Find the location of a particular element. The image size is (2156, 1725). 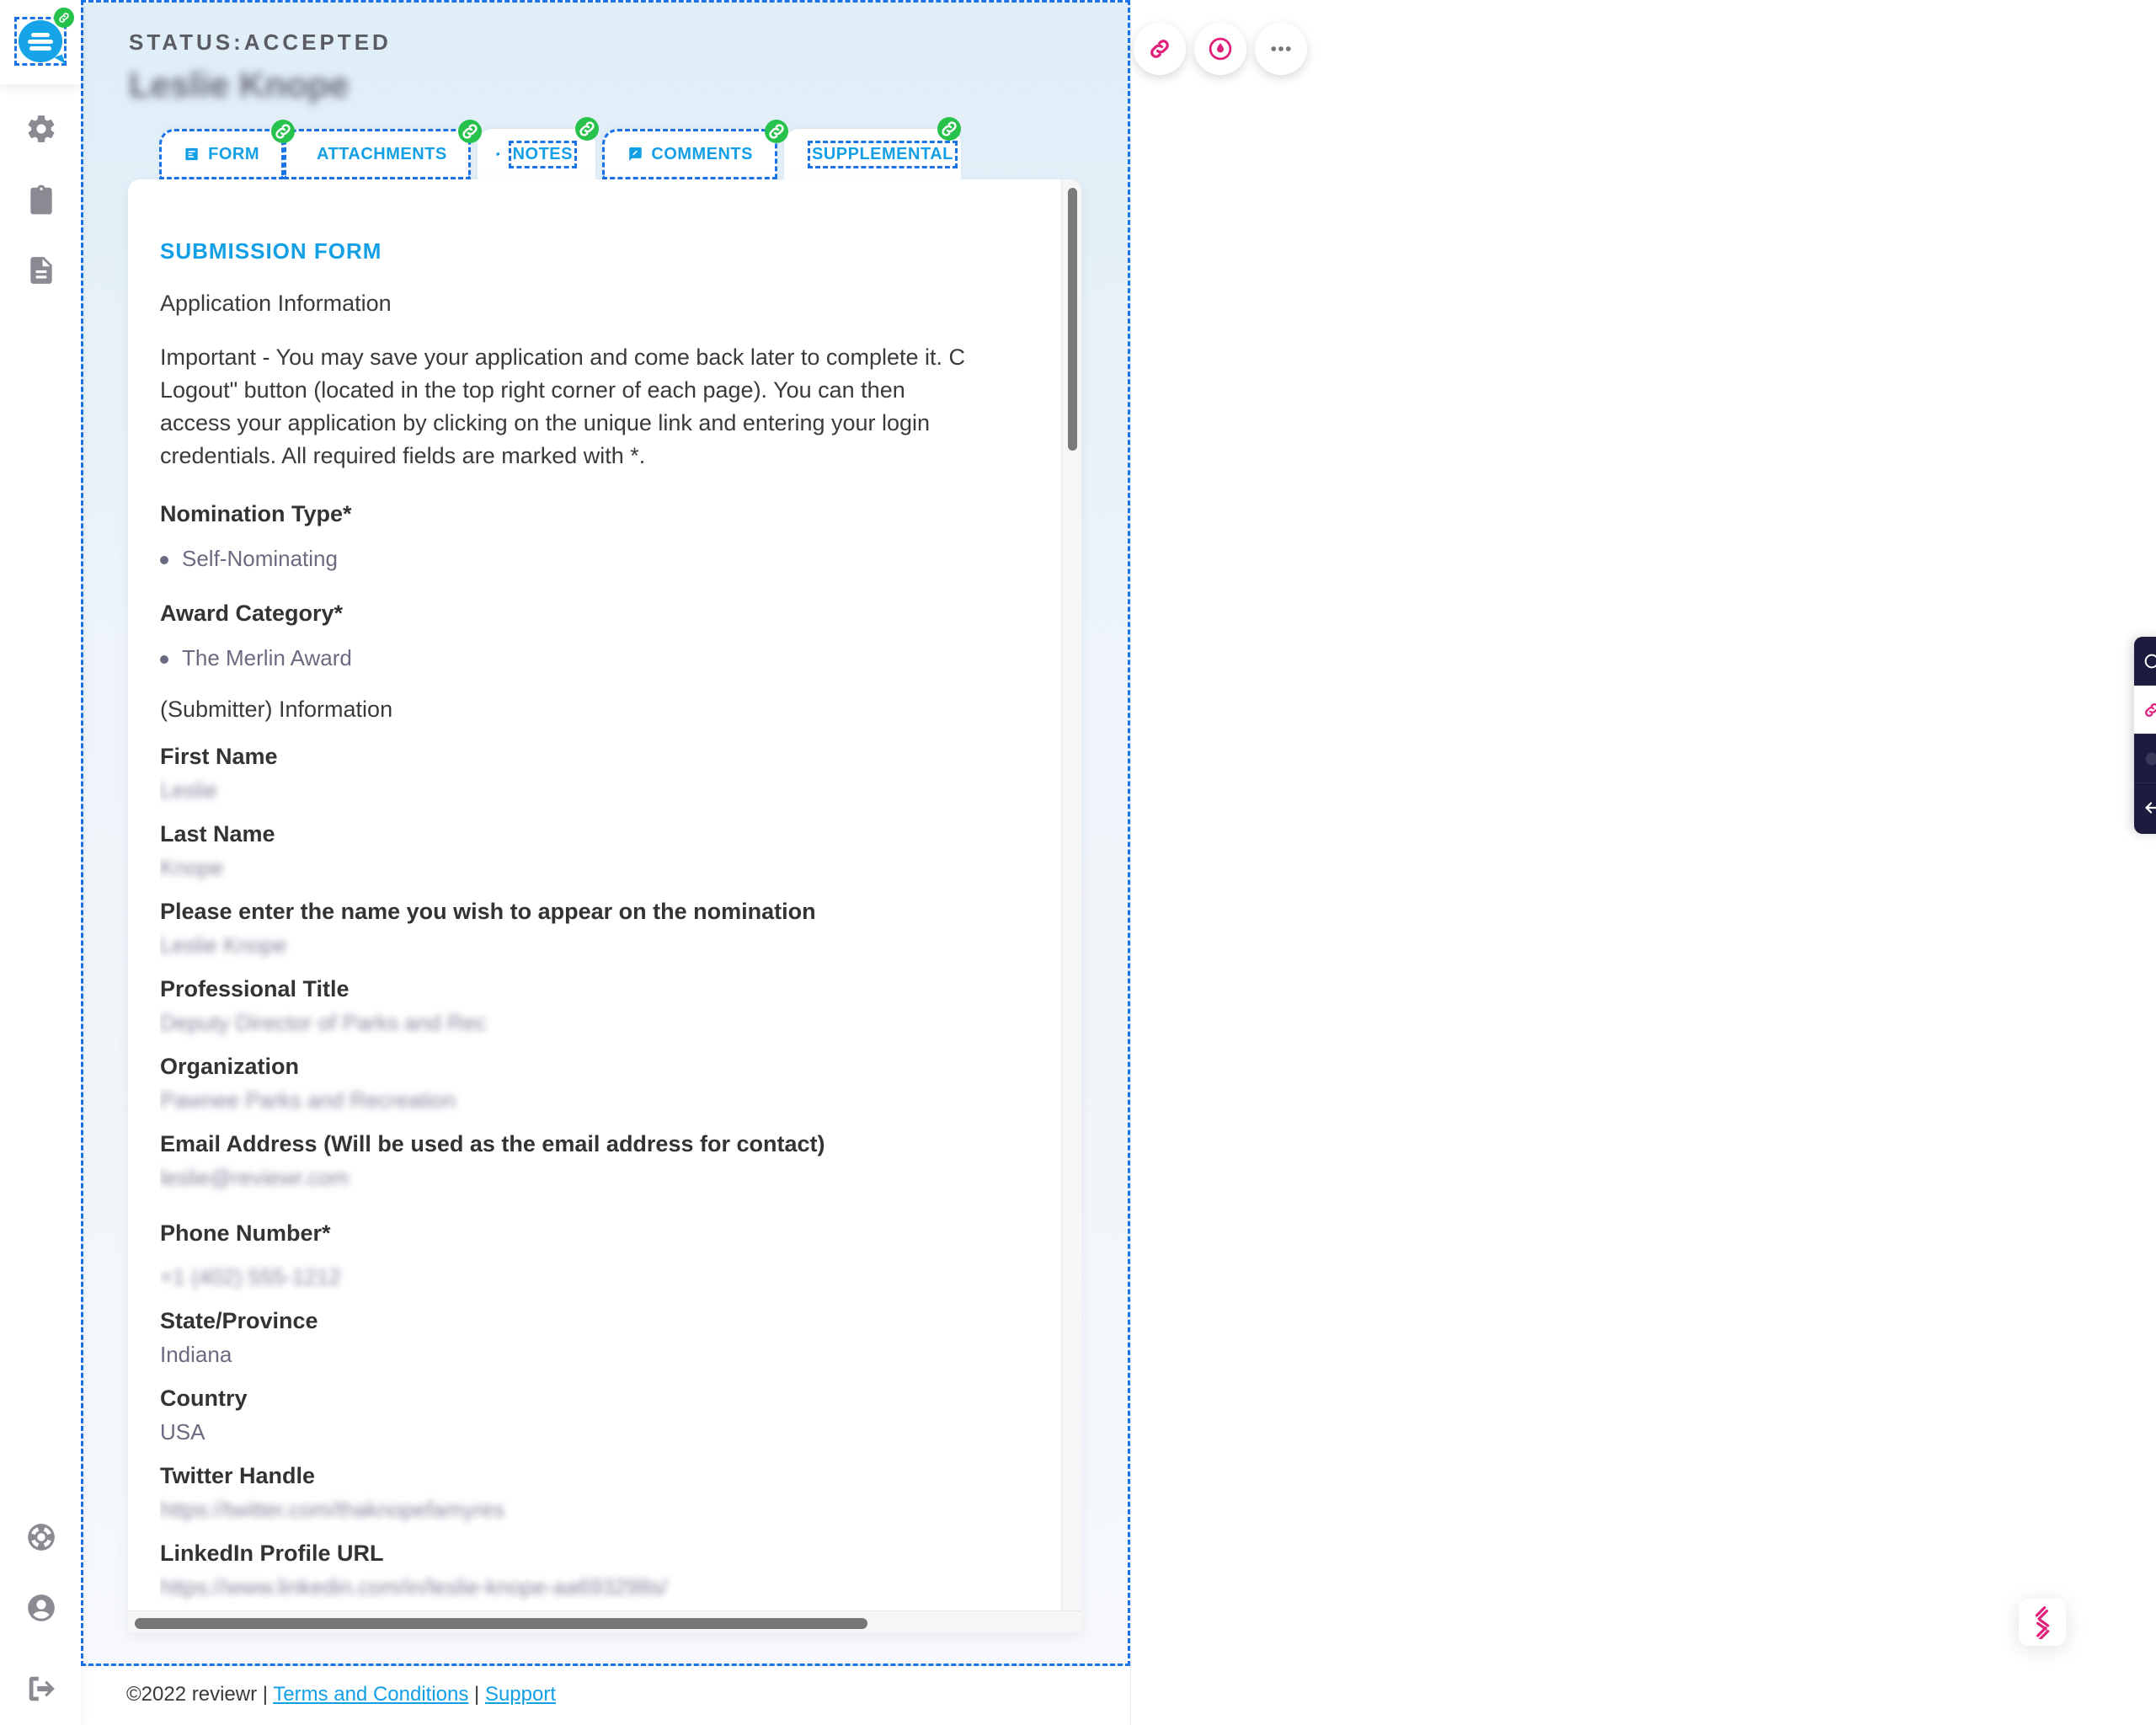

form-icon is located at coordinates (191, 154).